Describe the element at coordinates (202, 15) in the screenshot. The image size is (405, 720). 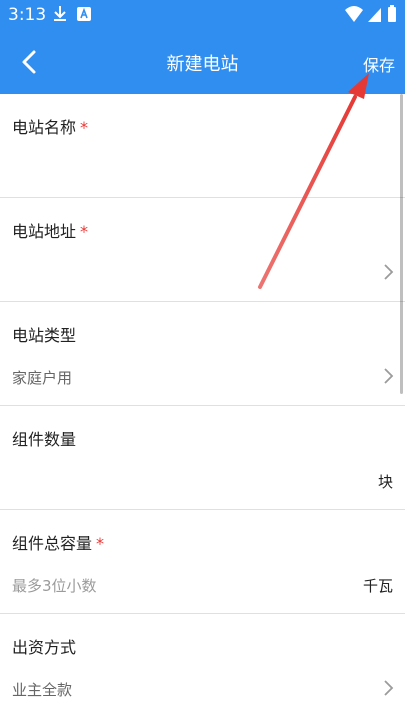
I see `status-bar: 3:13` at that location.